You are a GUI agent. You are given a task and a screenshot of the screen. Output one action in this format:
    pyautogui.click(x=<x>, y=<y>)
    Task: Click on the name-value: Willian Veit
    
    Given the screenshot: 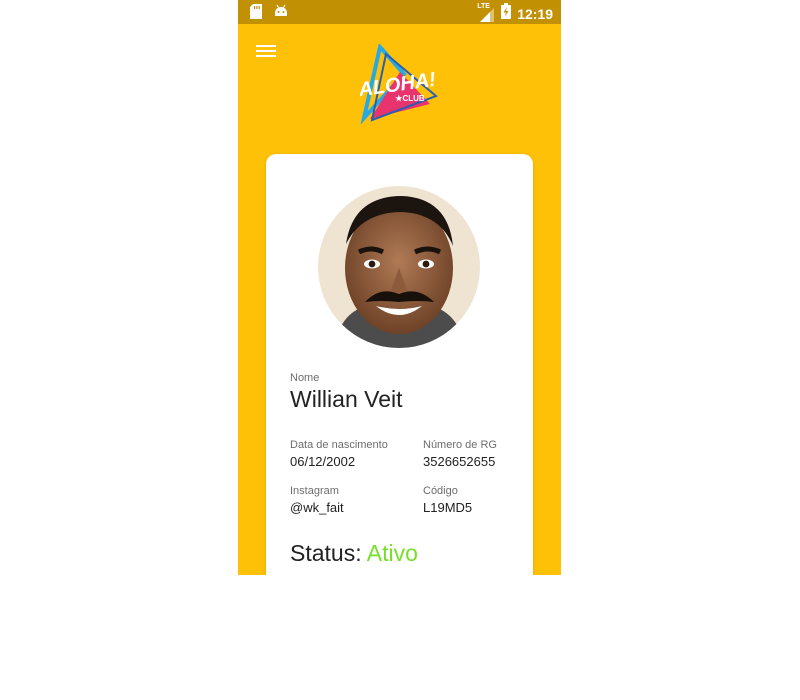 What is the action you would take?
    pyautogui.click(x=346, y=399)
    